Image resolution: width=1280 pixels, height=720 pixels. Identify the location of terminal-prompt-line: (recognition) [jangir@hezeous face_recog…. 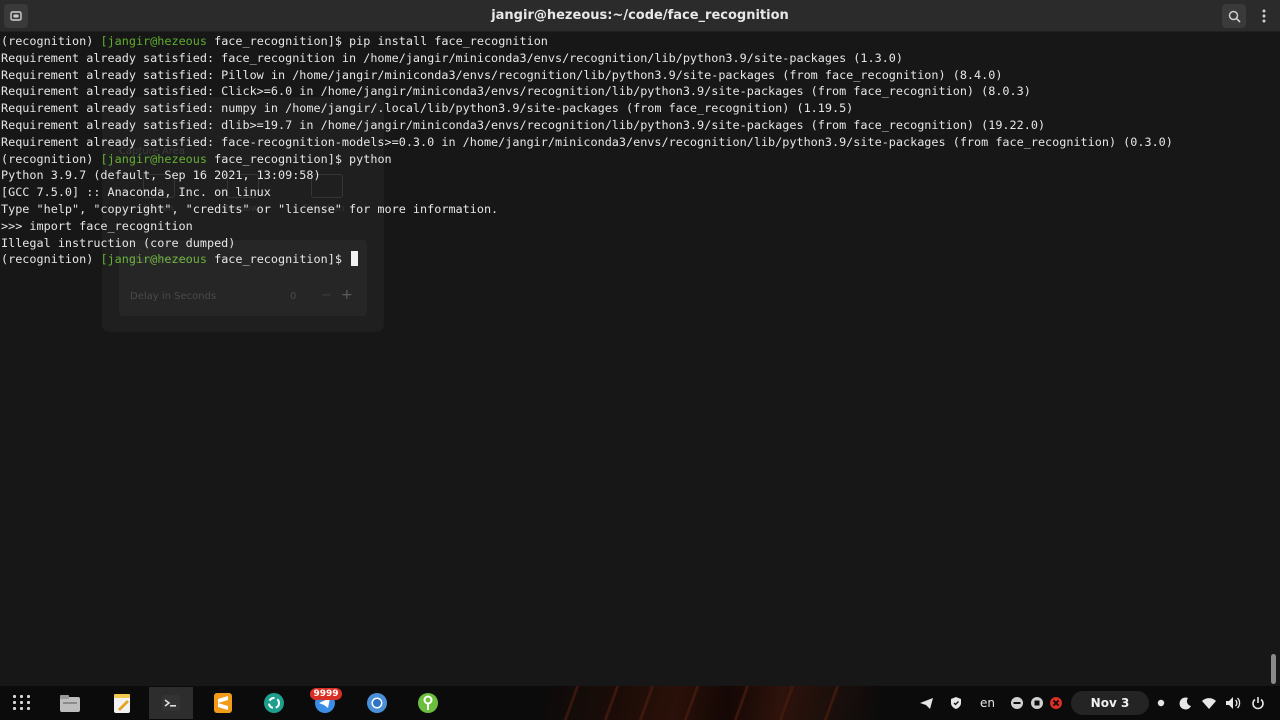
(635, 259).